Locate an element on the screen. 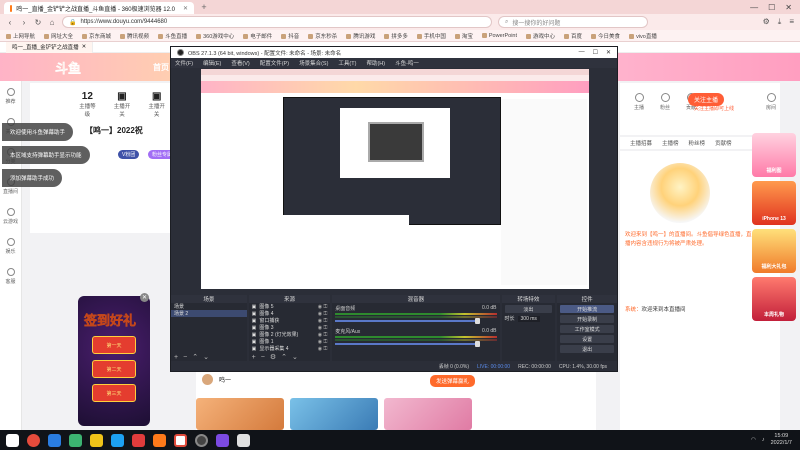 The height and width of the screenshot is (450, 800). source-item: ▣ 图像 4 ◉ ⚿ is located at coordinates (290, 314).